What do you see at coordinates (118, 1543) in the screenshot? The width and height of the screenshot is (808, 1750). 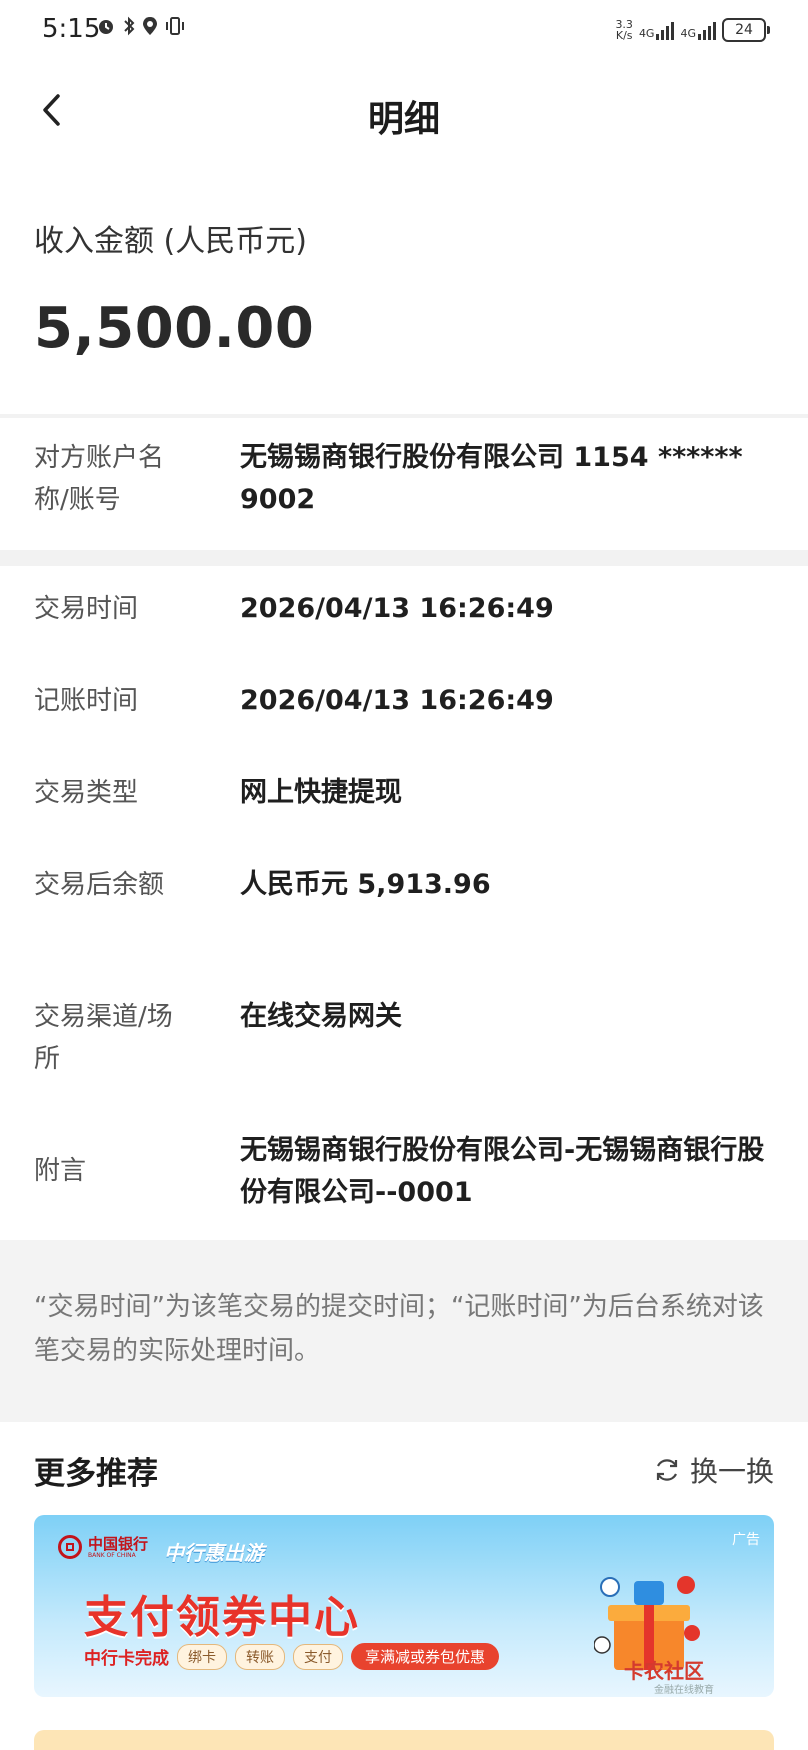 I see `bank-name: 中国银行` at bounding box center [118, 1543].